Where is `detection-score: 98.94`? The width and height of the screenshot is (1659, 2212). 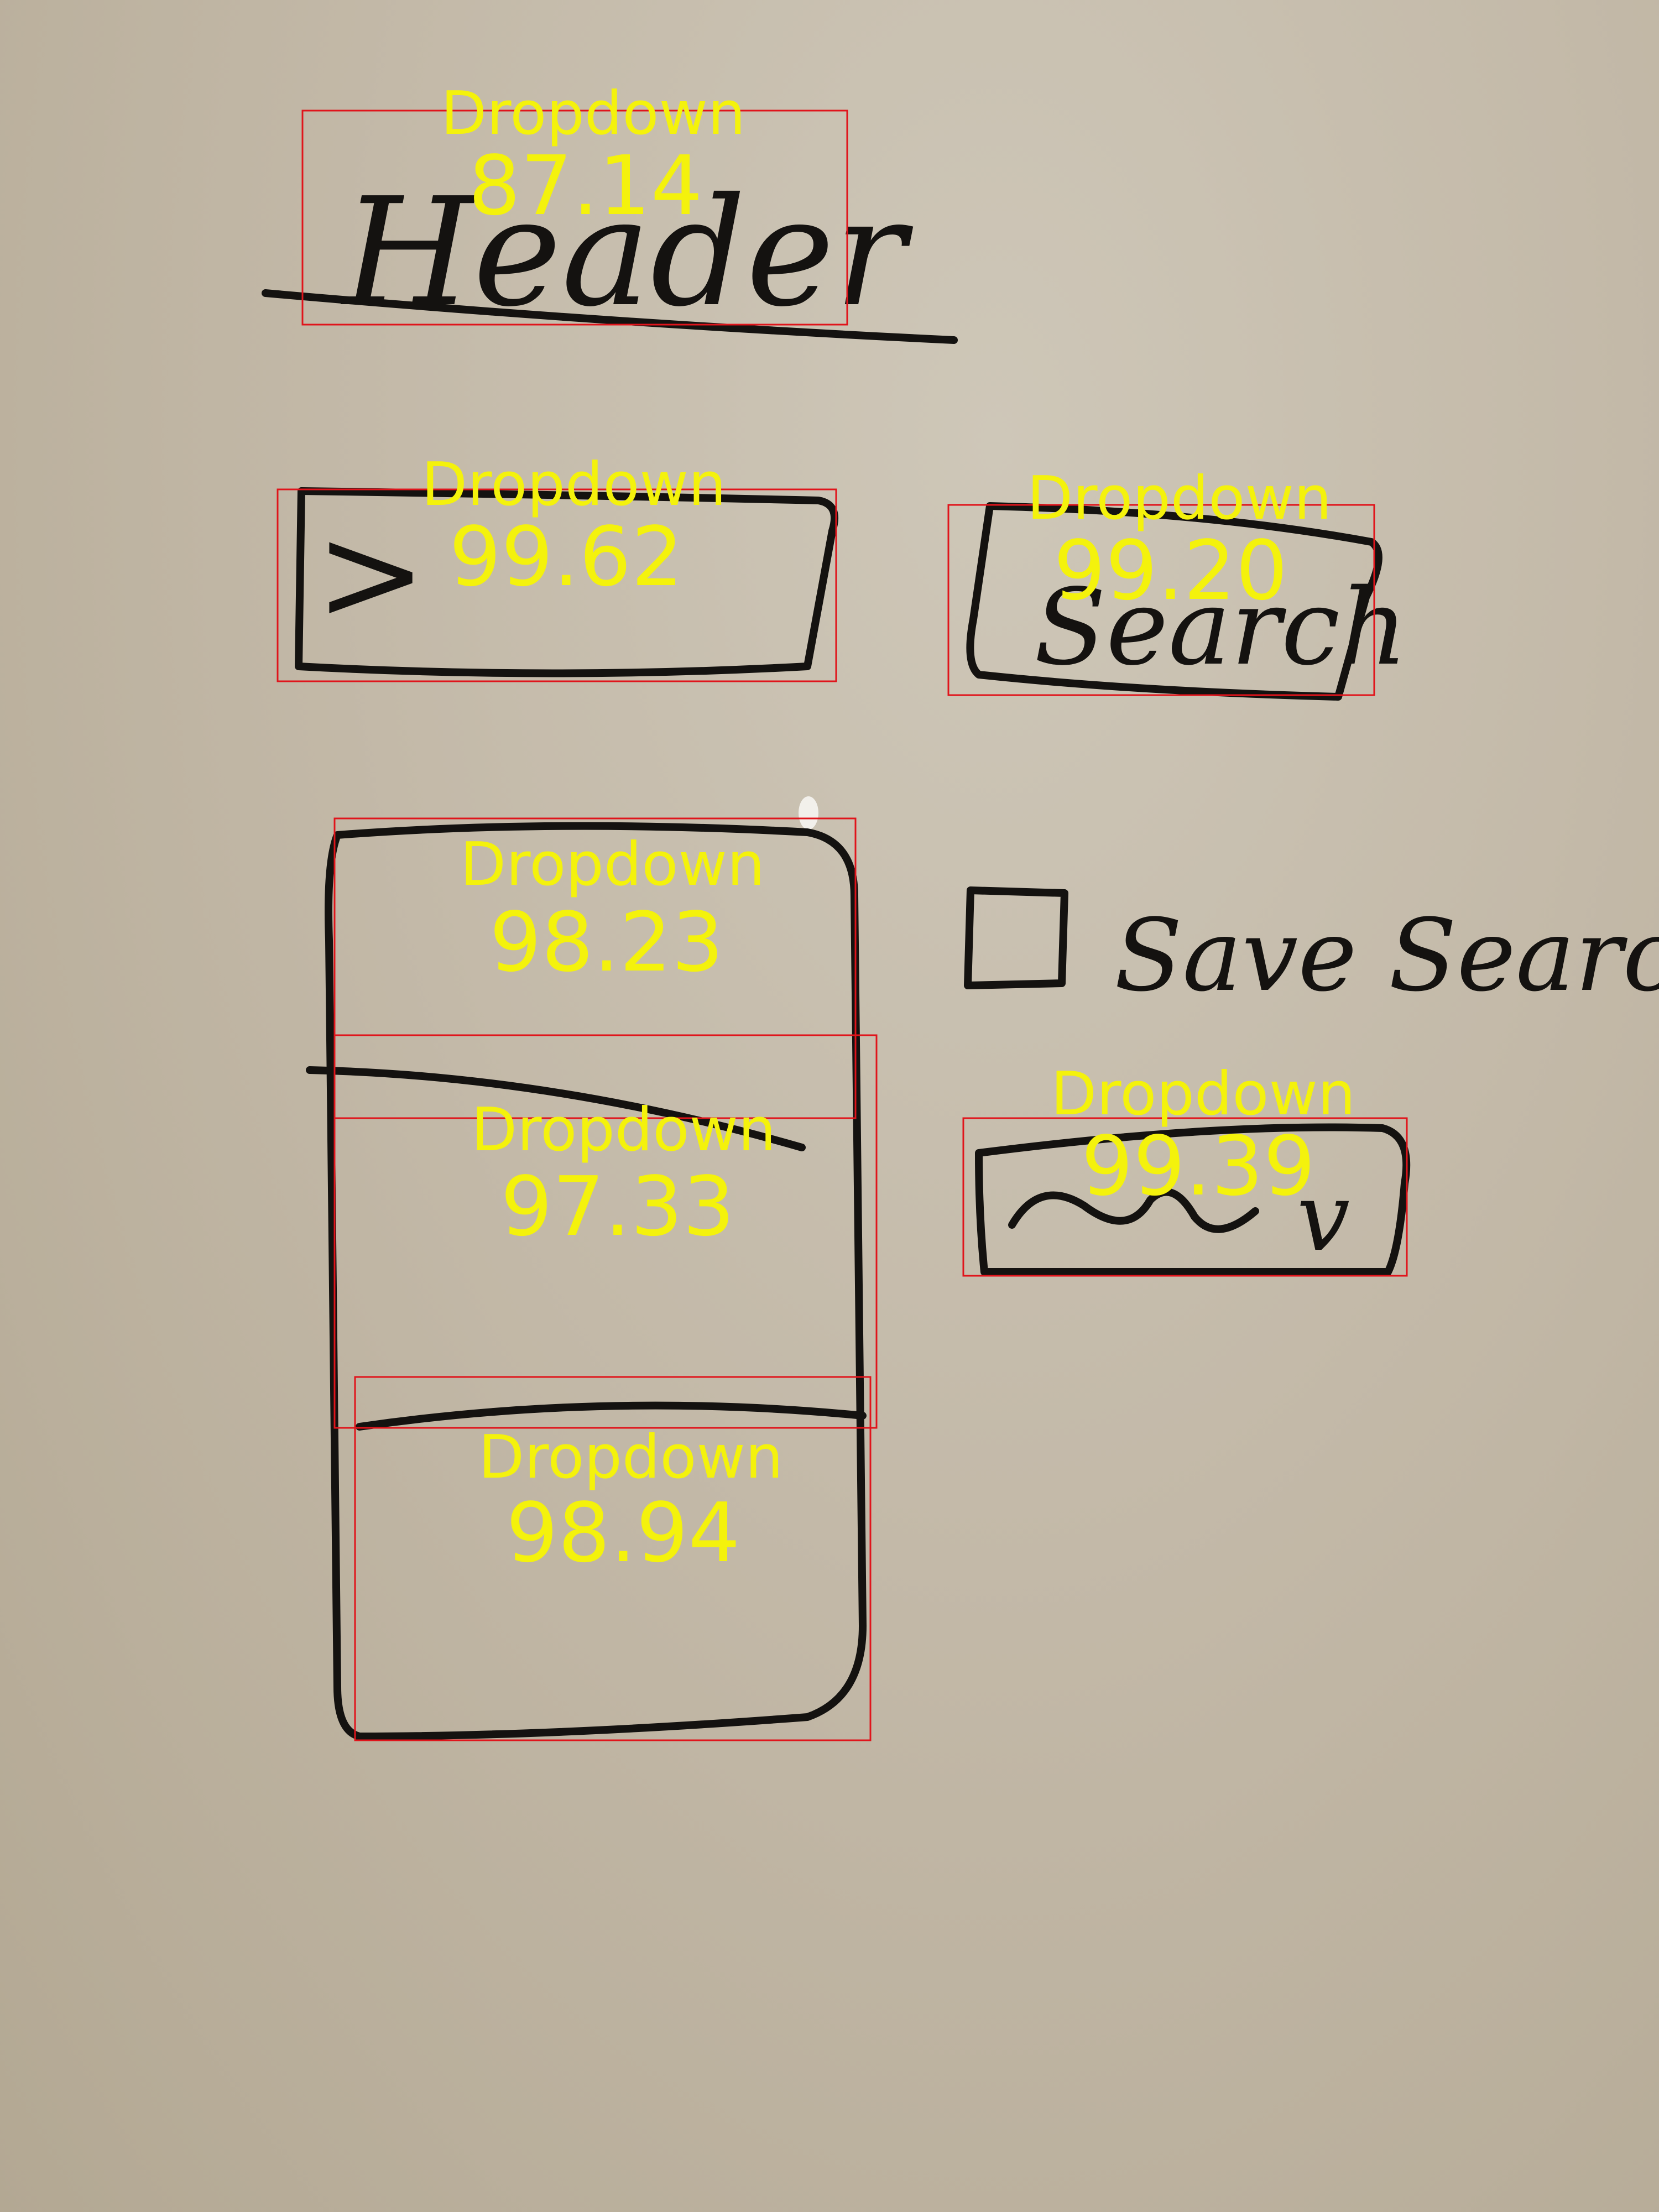
detection-score: 98.94 is located at coordinates (623, 1533).